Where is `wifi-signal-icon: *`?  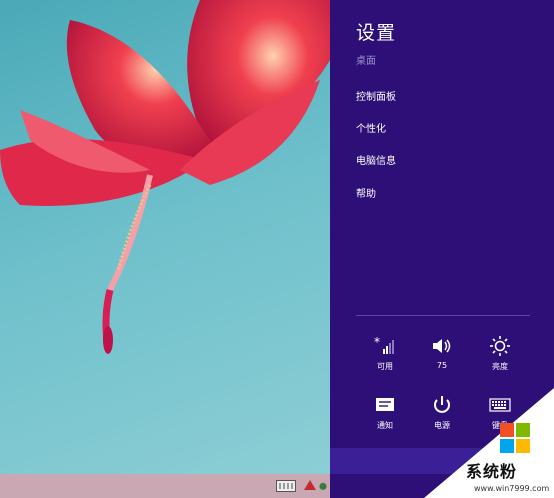
wifi-signal-icon: * is located at coordinates (384, 345).